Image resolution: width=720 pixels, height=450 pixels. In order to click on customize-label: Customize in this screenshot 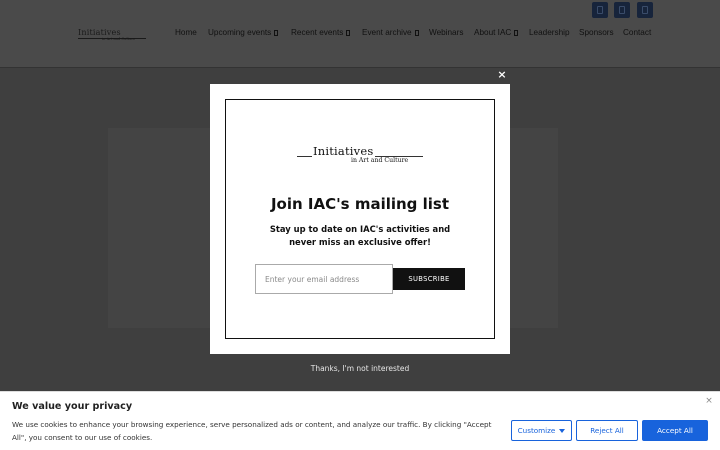, I will do `click(536, 430)`.